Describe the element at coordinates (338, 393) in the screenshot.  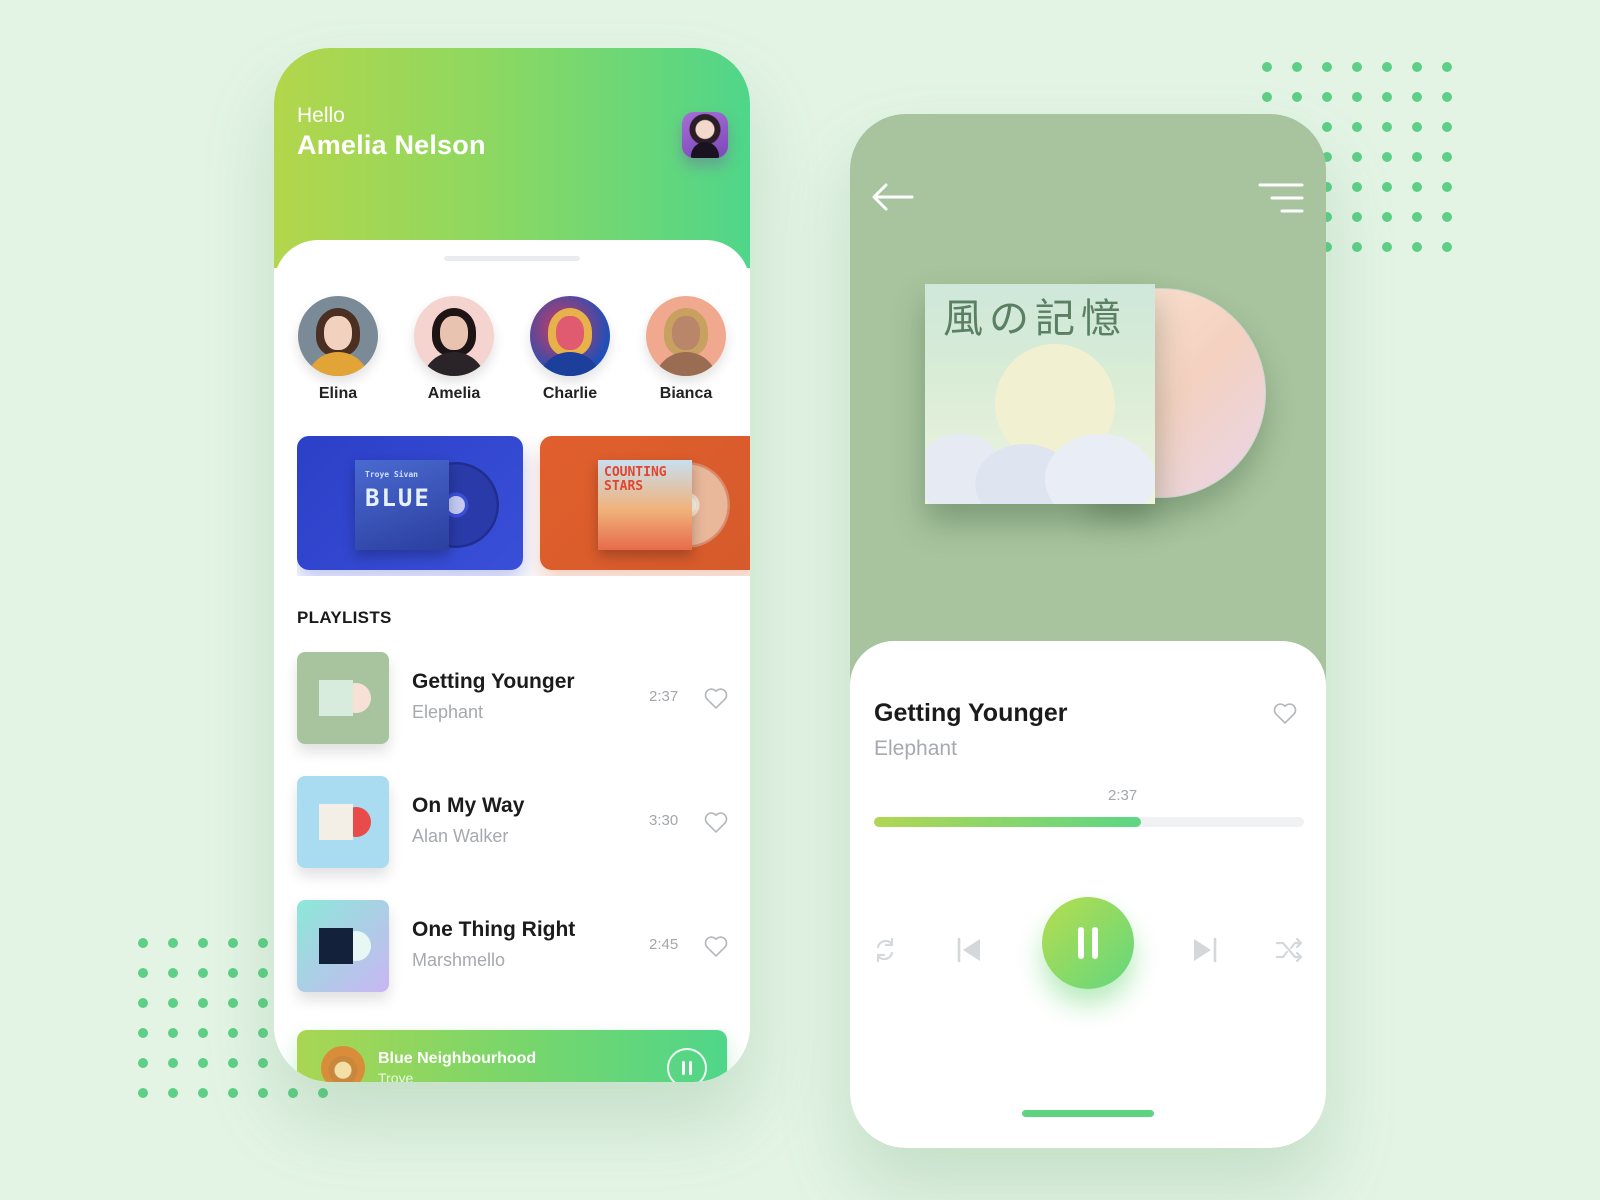
I see `artist-name: Elina` at that location.